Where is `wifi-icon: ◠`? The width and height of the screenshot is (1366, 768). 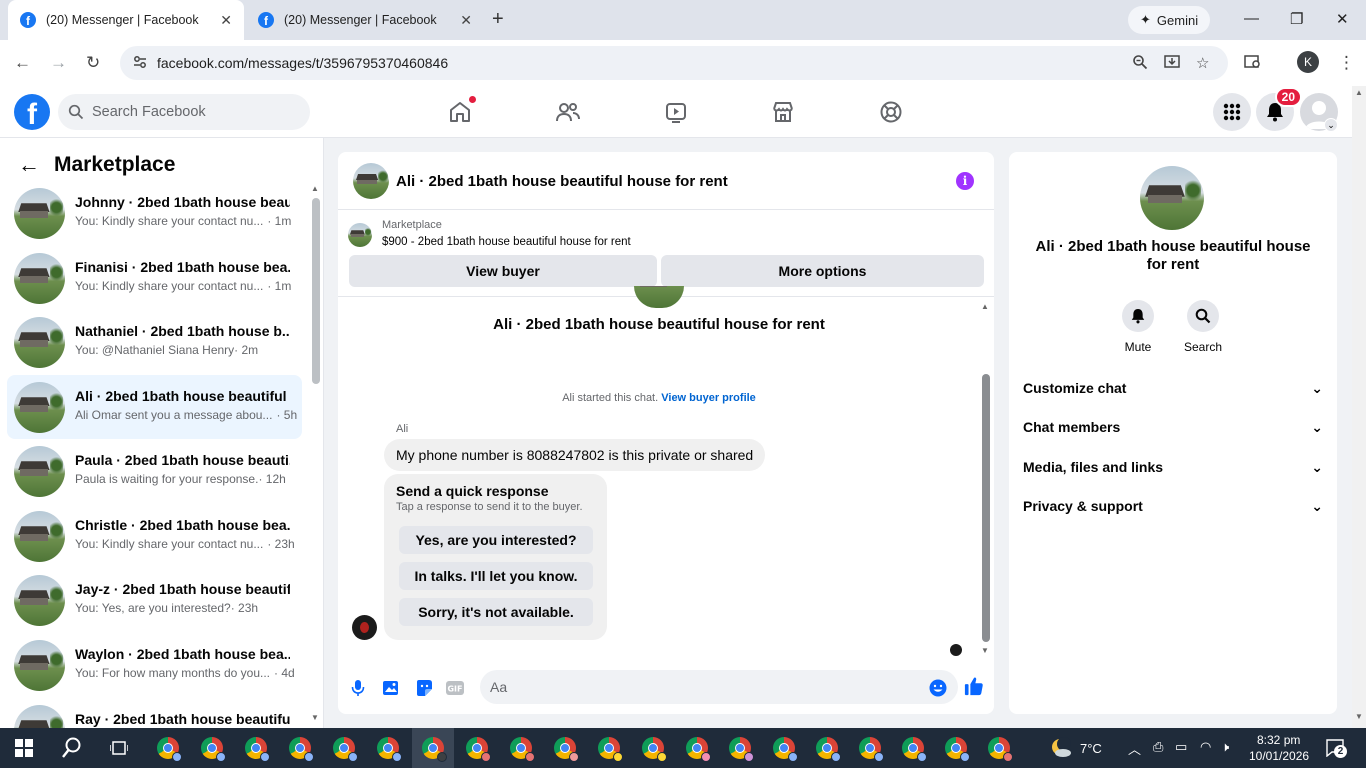 wifi-icon: ◠ is located at coordinates (1205, 747).